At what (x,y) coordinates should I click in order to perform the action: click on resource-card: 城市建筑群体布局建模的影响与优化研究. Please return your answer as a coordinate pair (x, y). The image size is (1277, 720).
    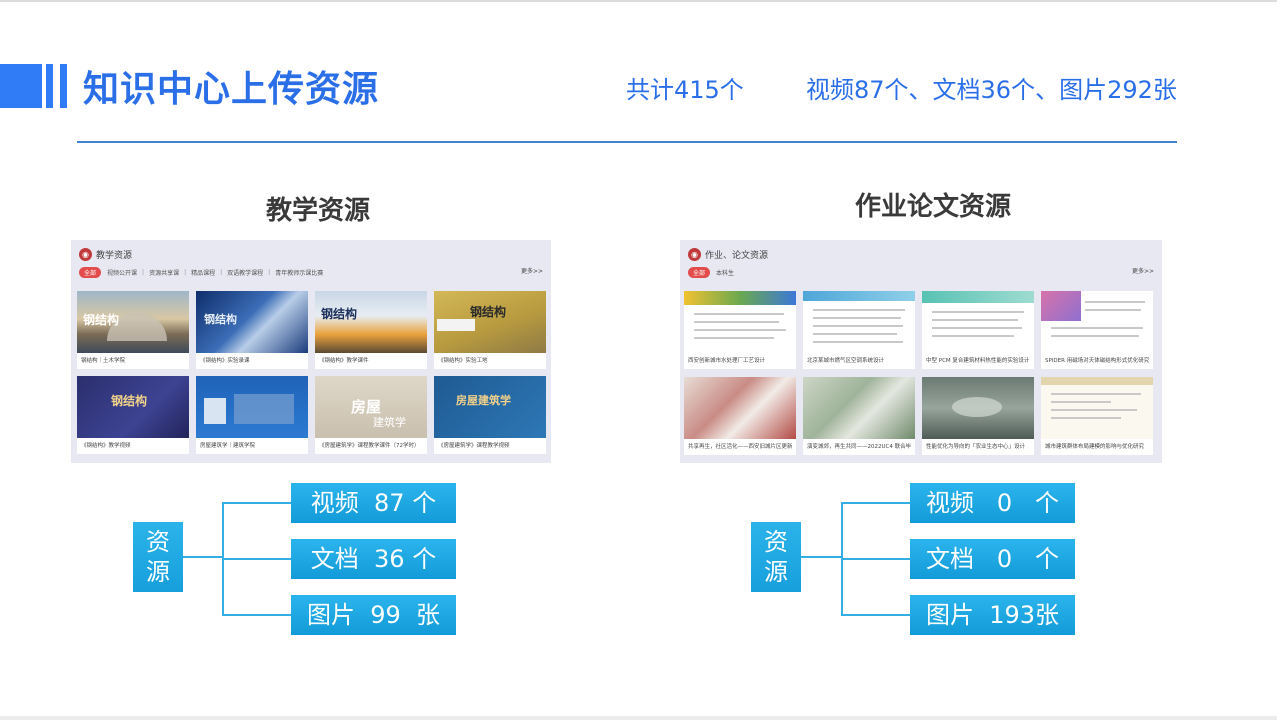
    Looking at the image, I should click on (1097, 416).